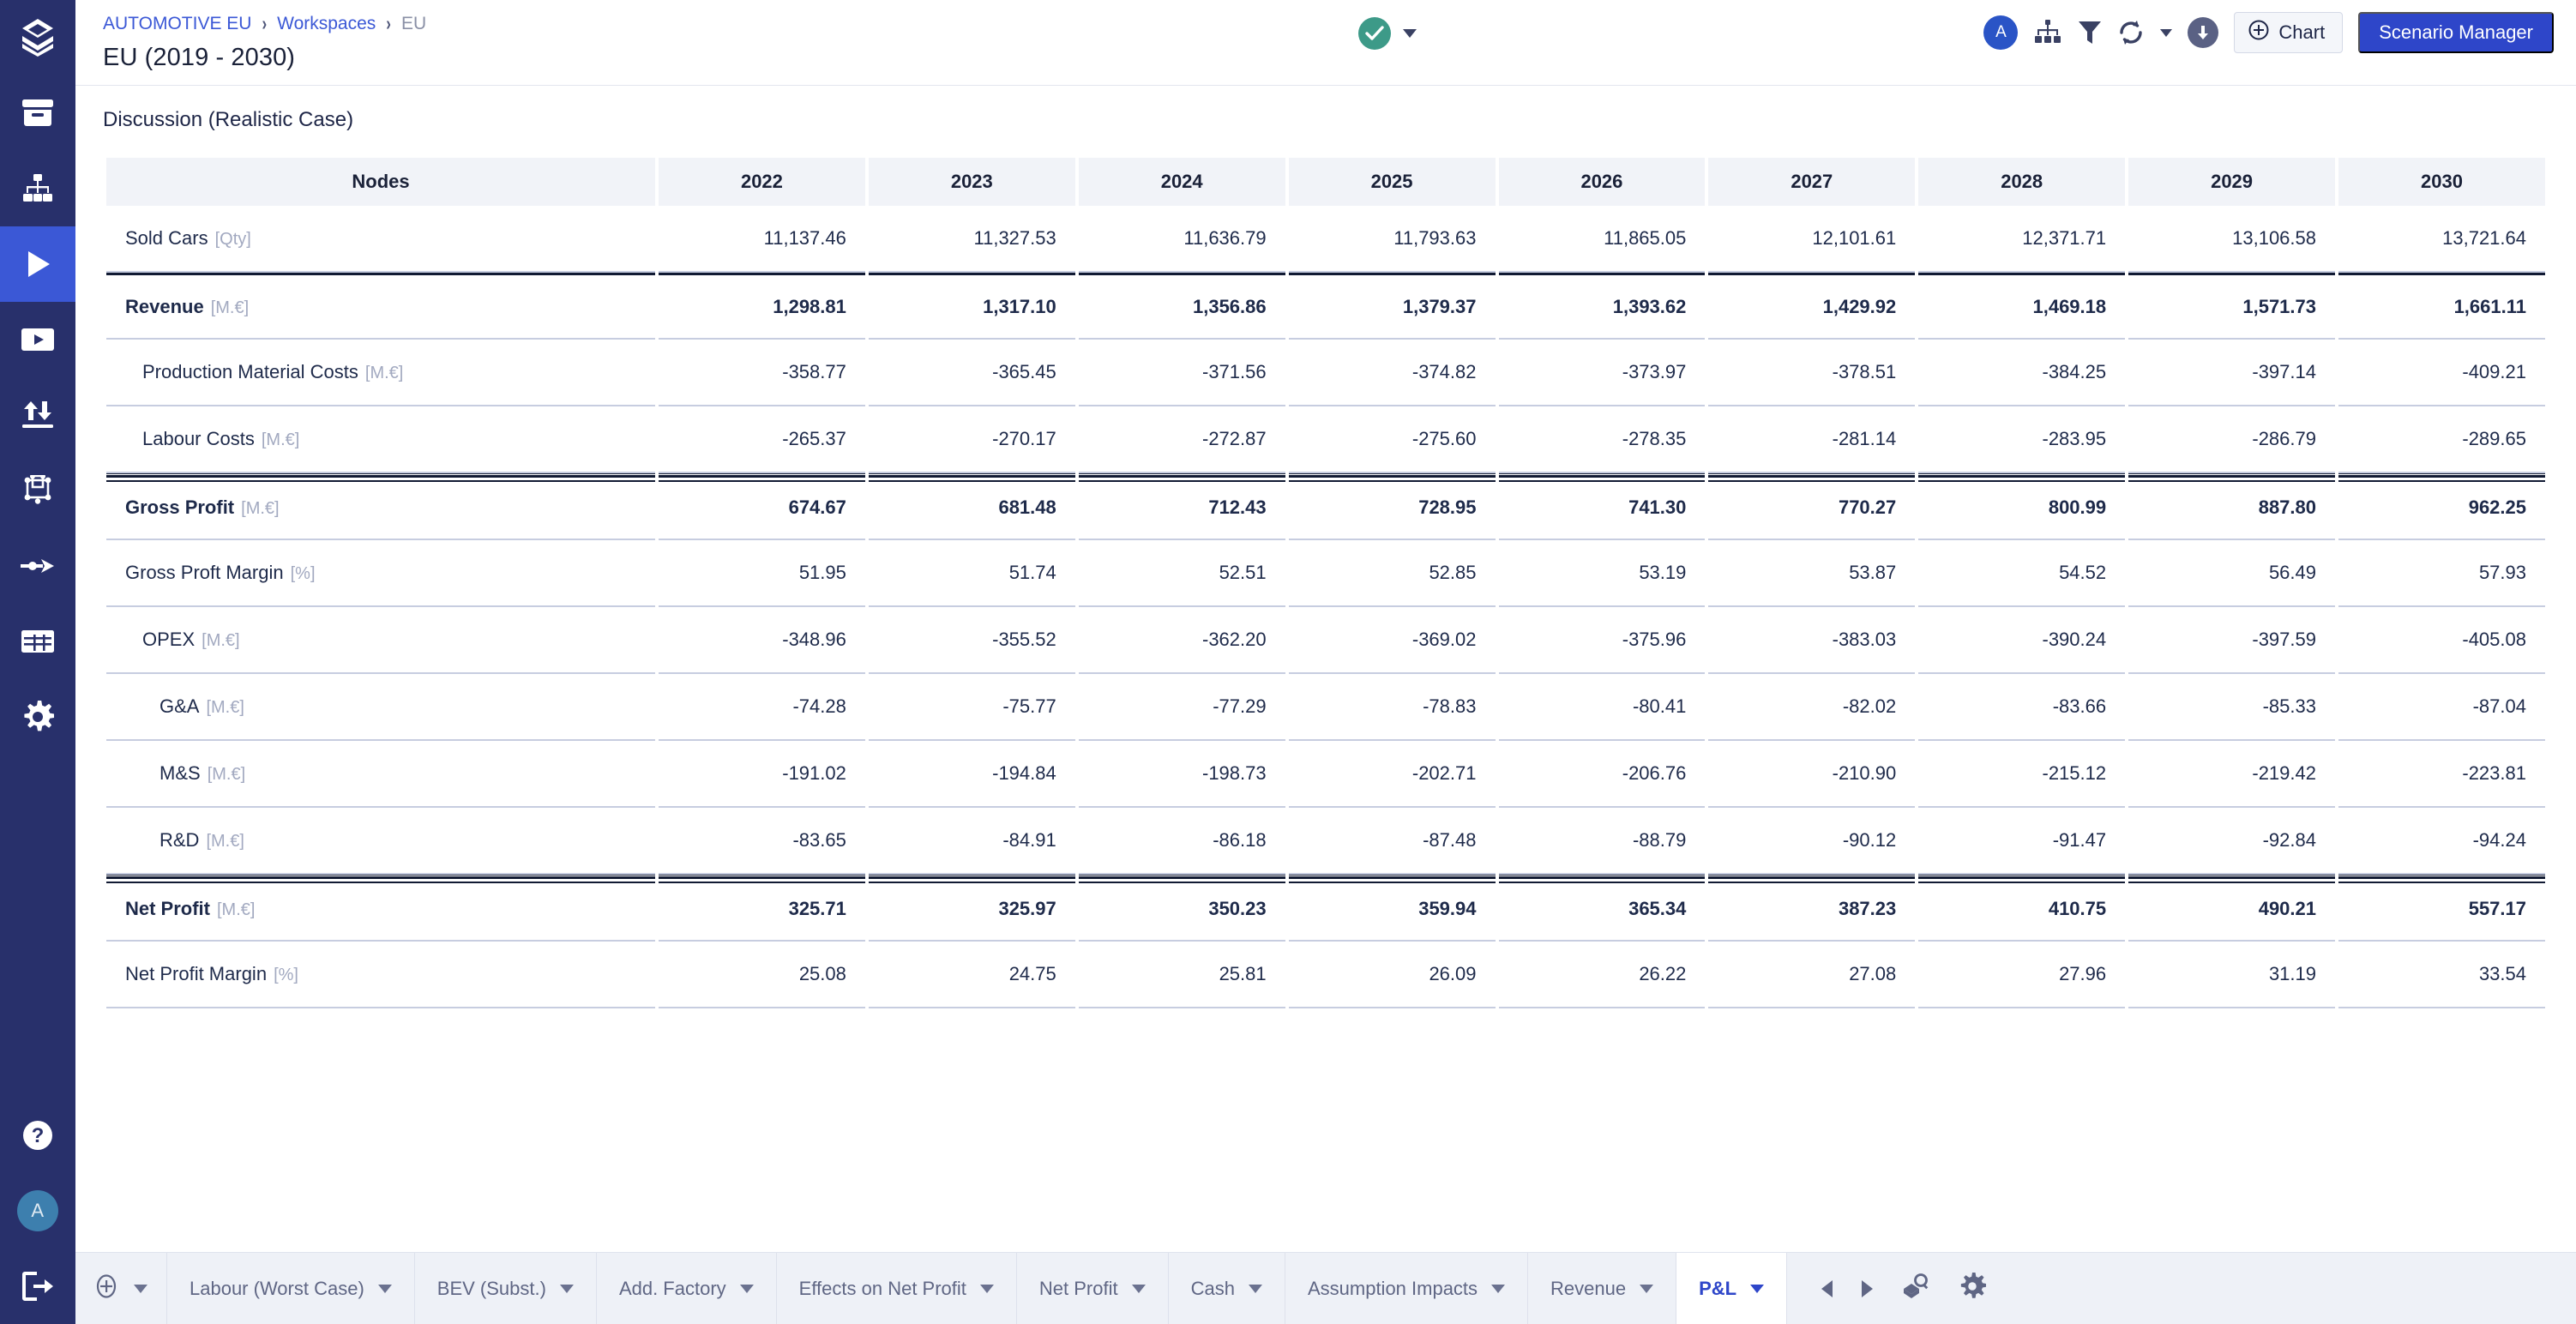 The image size is (2576, 1324). I want to click on sidebar-item-run-simulation, so click(37, 264).